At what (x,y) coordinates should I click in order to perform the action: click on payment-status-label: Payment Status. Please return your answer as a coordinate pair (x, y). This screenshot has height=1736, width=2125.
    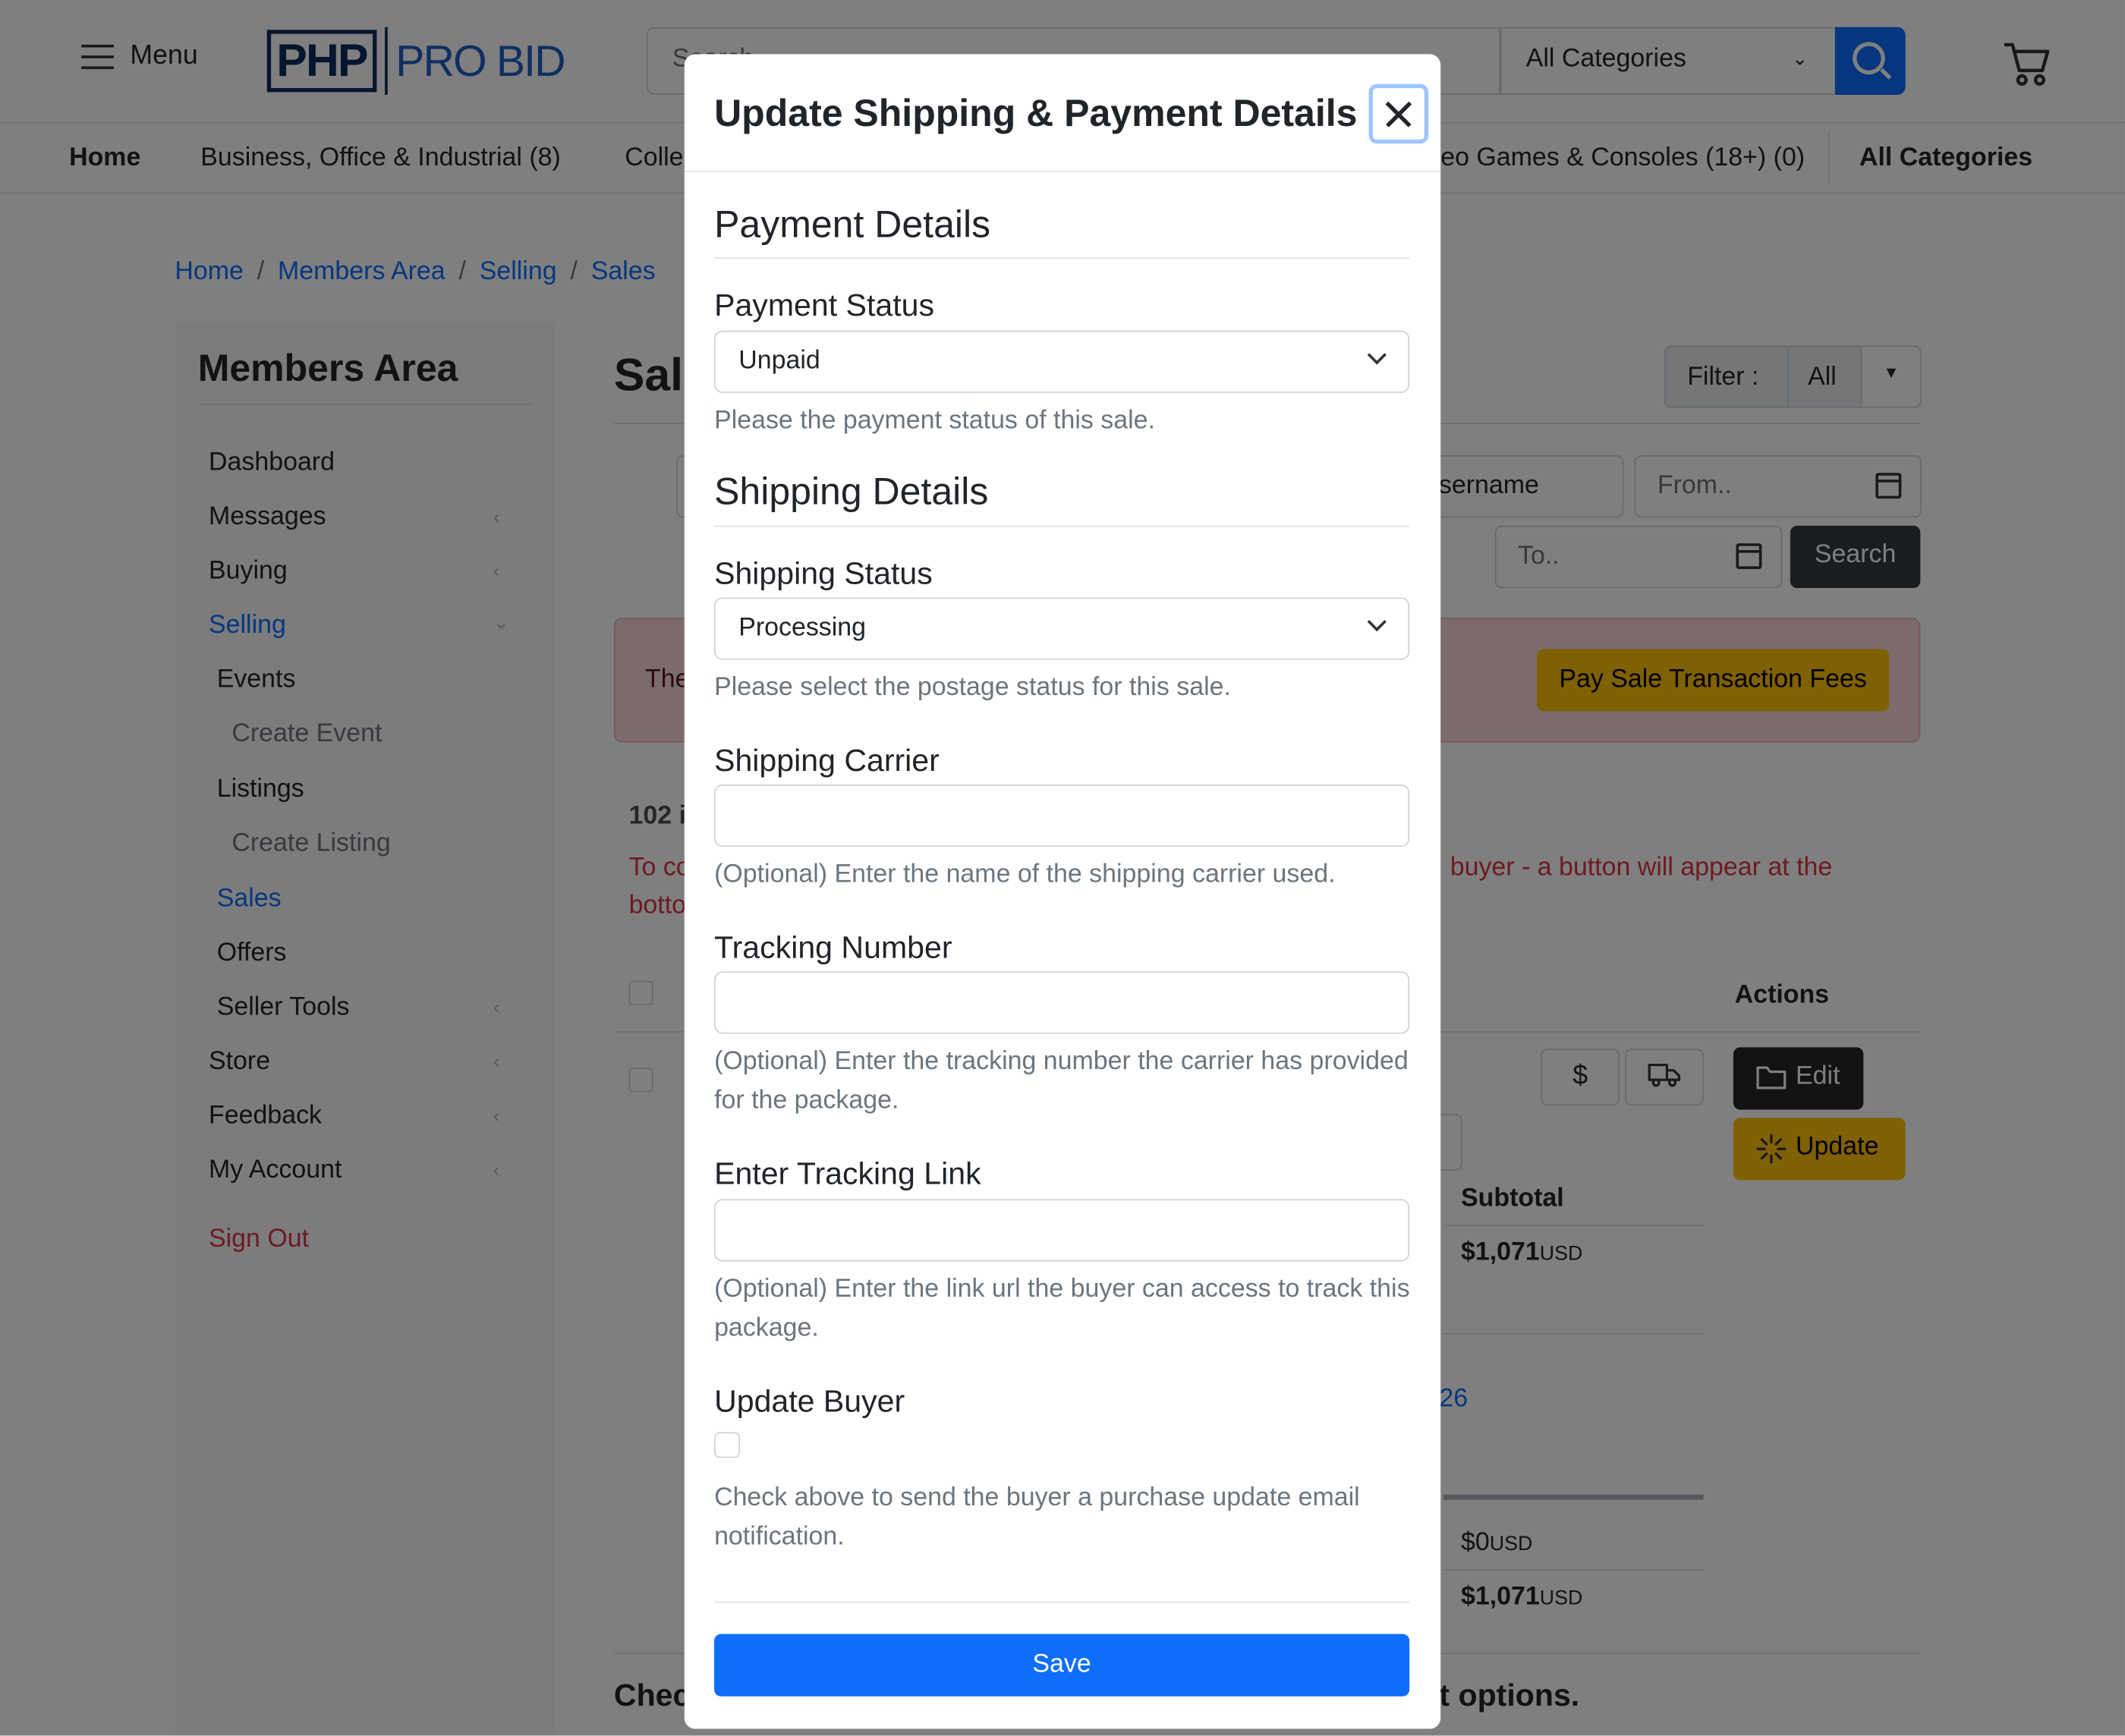
    Looking at the image, I should click on (824, 305).